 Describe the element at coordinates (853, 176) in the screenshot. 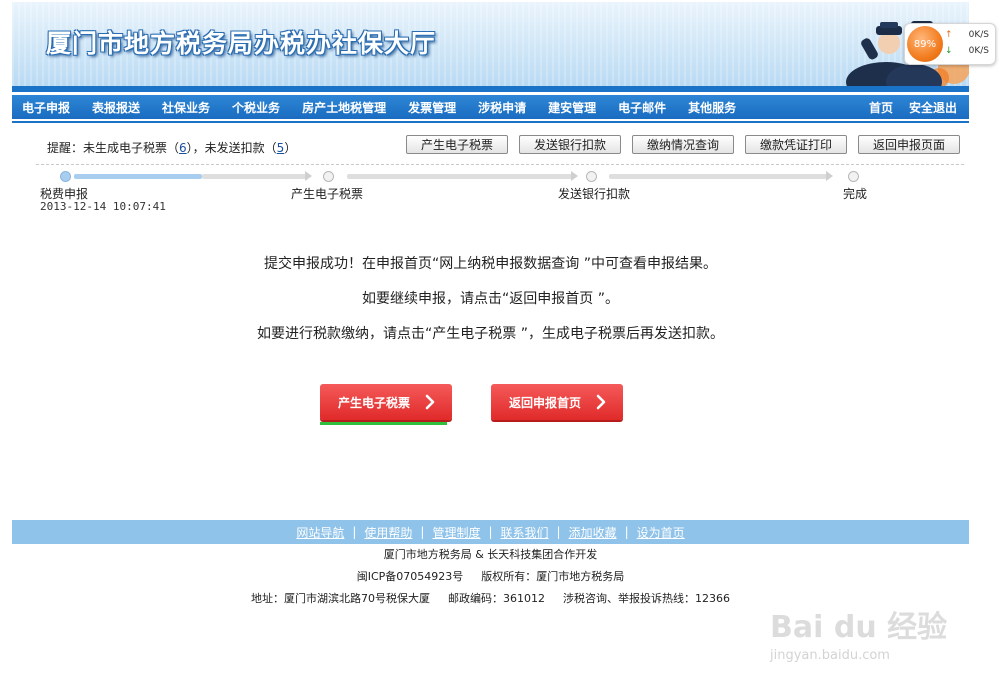

I see `step-dot-complete` at that location.